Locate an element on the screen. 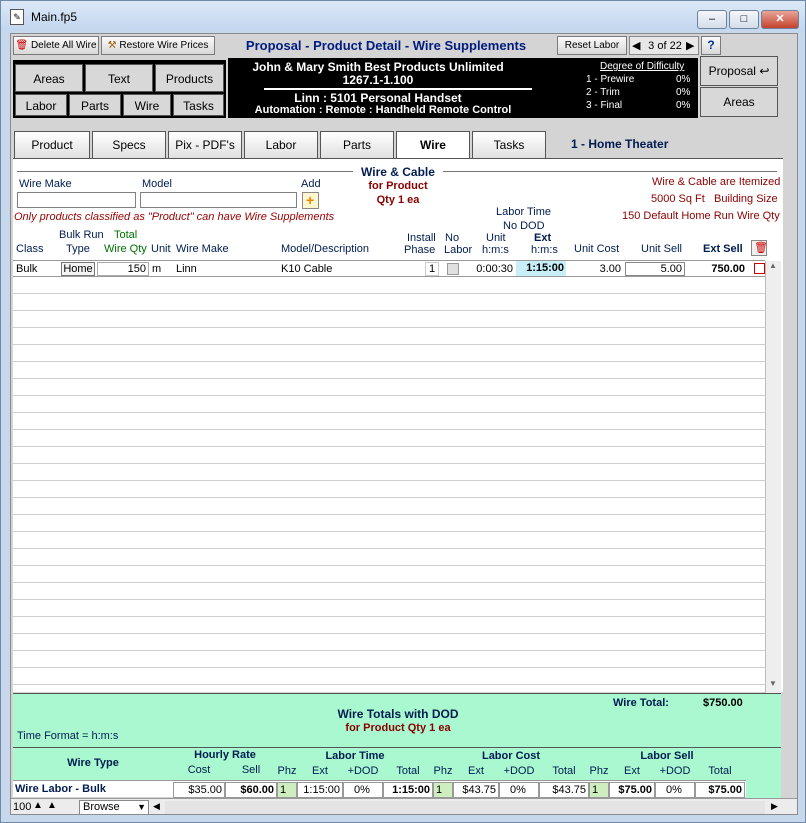 The image size is (806, 823). col-install: Install is located at coordinates (421, 238).